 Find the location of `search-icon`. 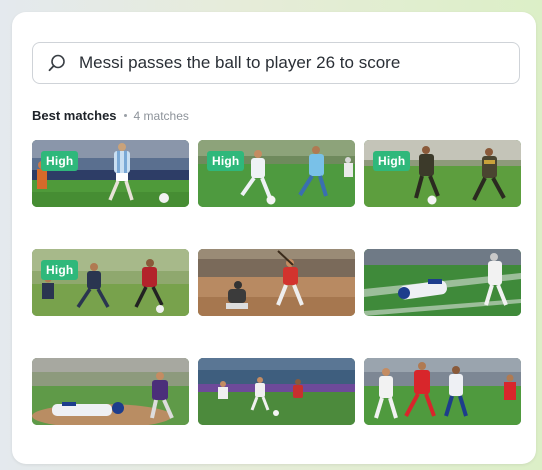

search-icon is located at coordinates (56, 63).